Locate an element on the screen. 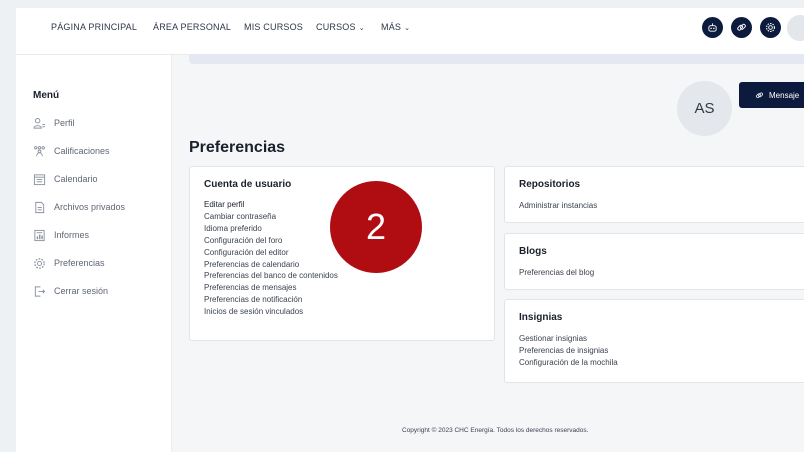 The image size is (804, 452). report-icon is located at coordinates (39, 235).